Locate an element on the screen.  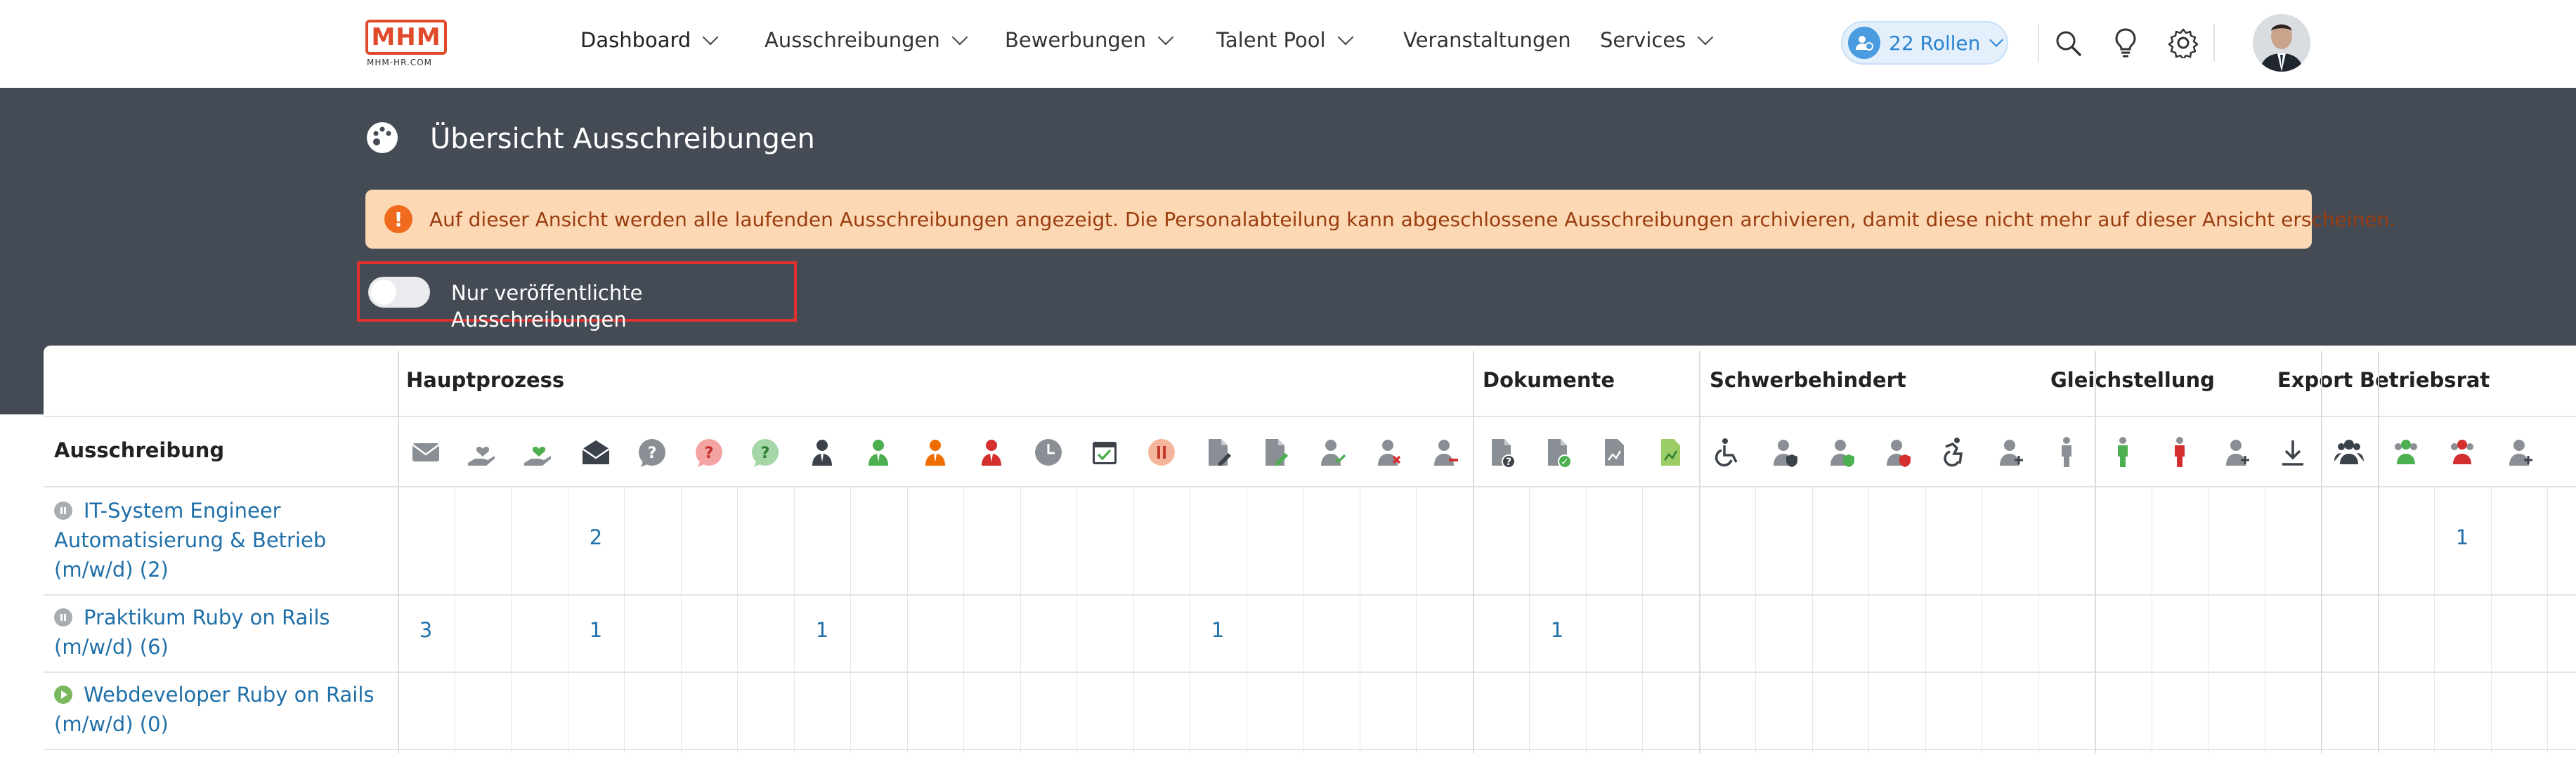
person-green-icon is located at coordinates (878, 452).